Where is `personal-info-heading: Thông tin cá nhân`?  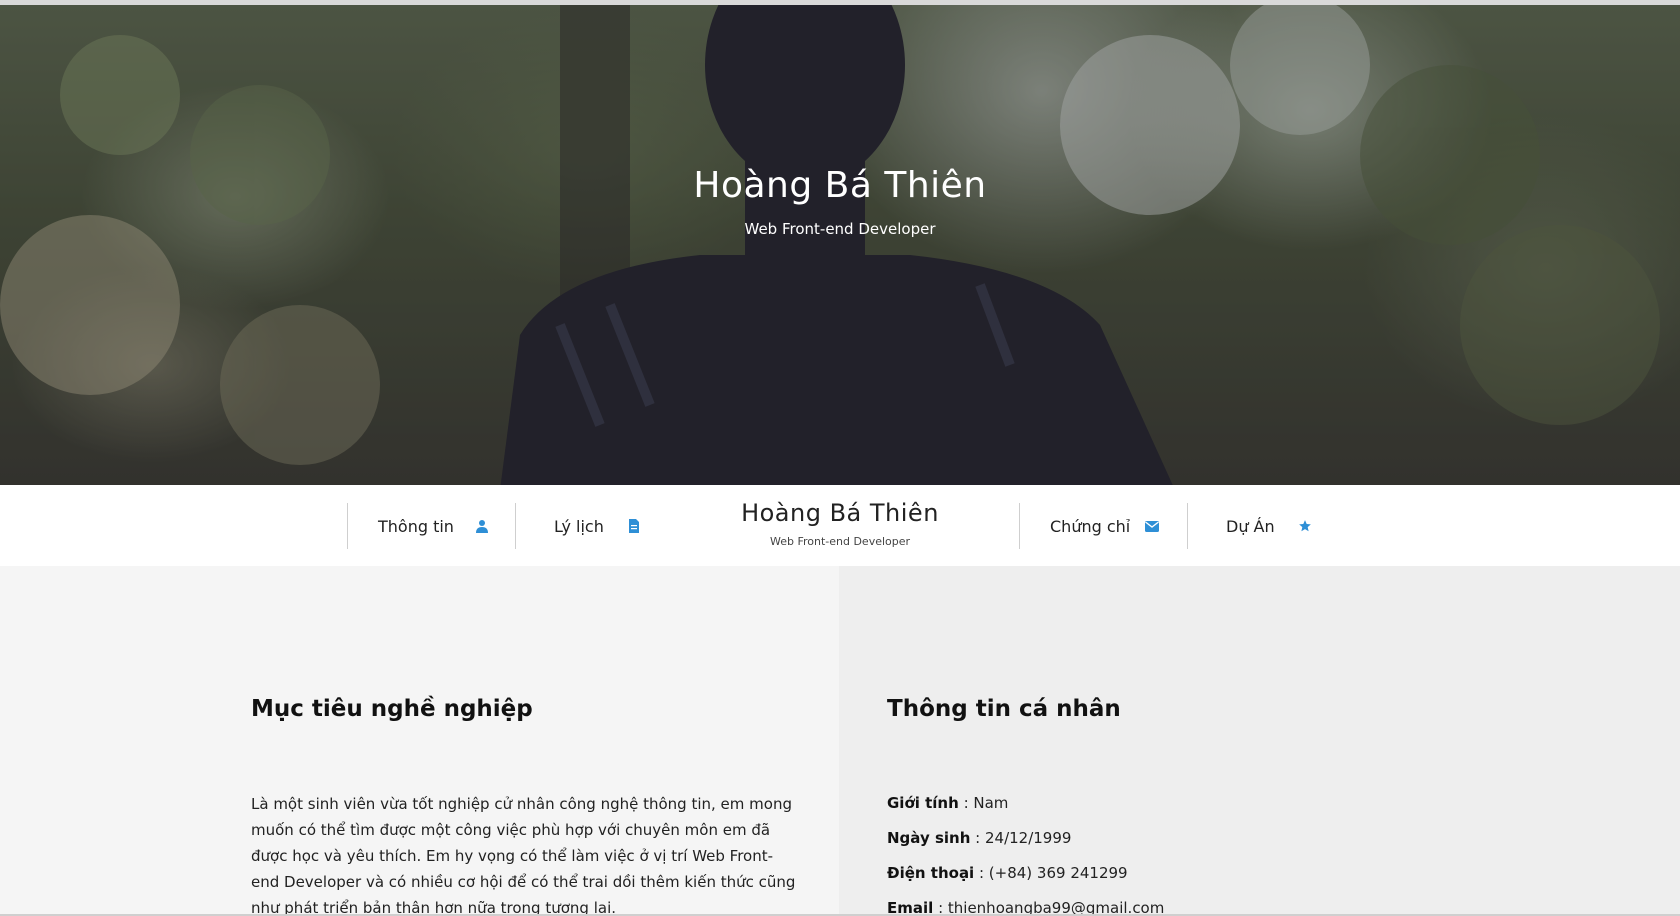 personal-info-heading: Thông tin cá nhân is located at coordinates (1004, 709).